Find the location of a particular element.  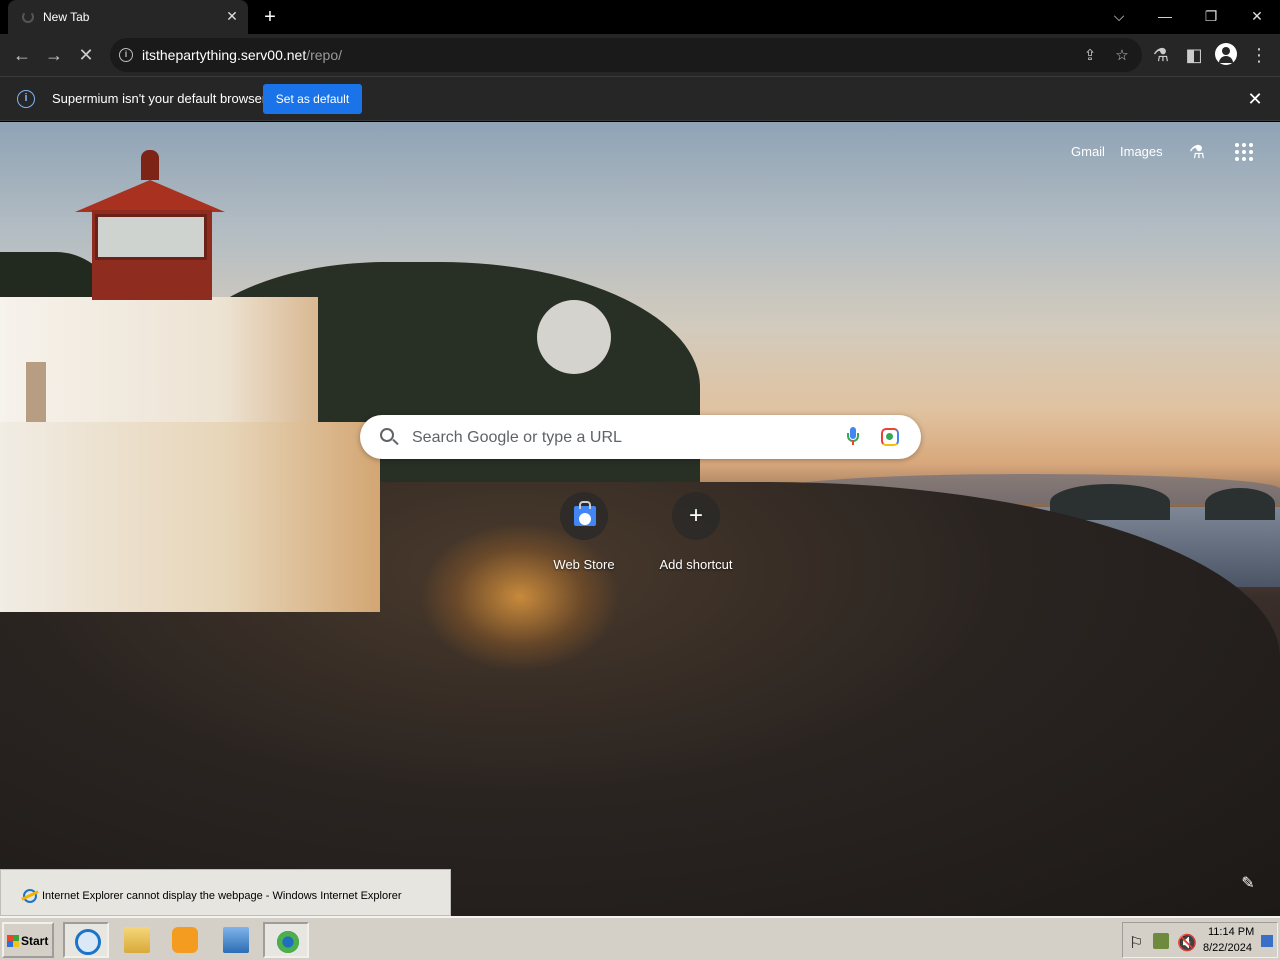

web-store-icon is located at coordinates (585, 513).